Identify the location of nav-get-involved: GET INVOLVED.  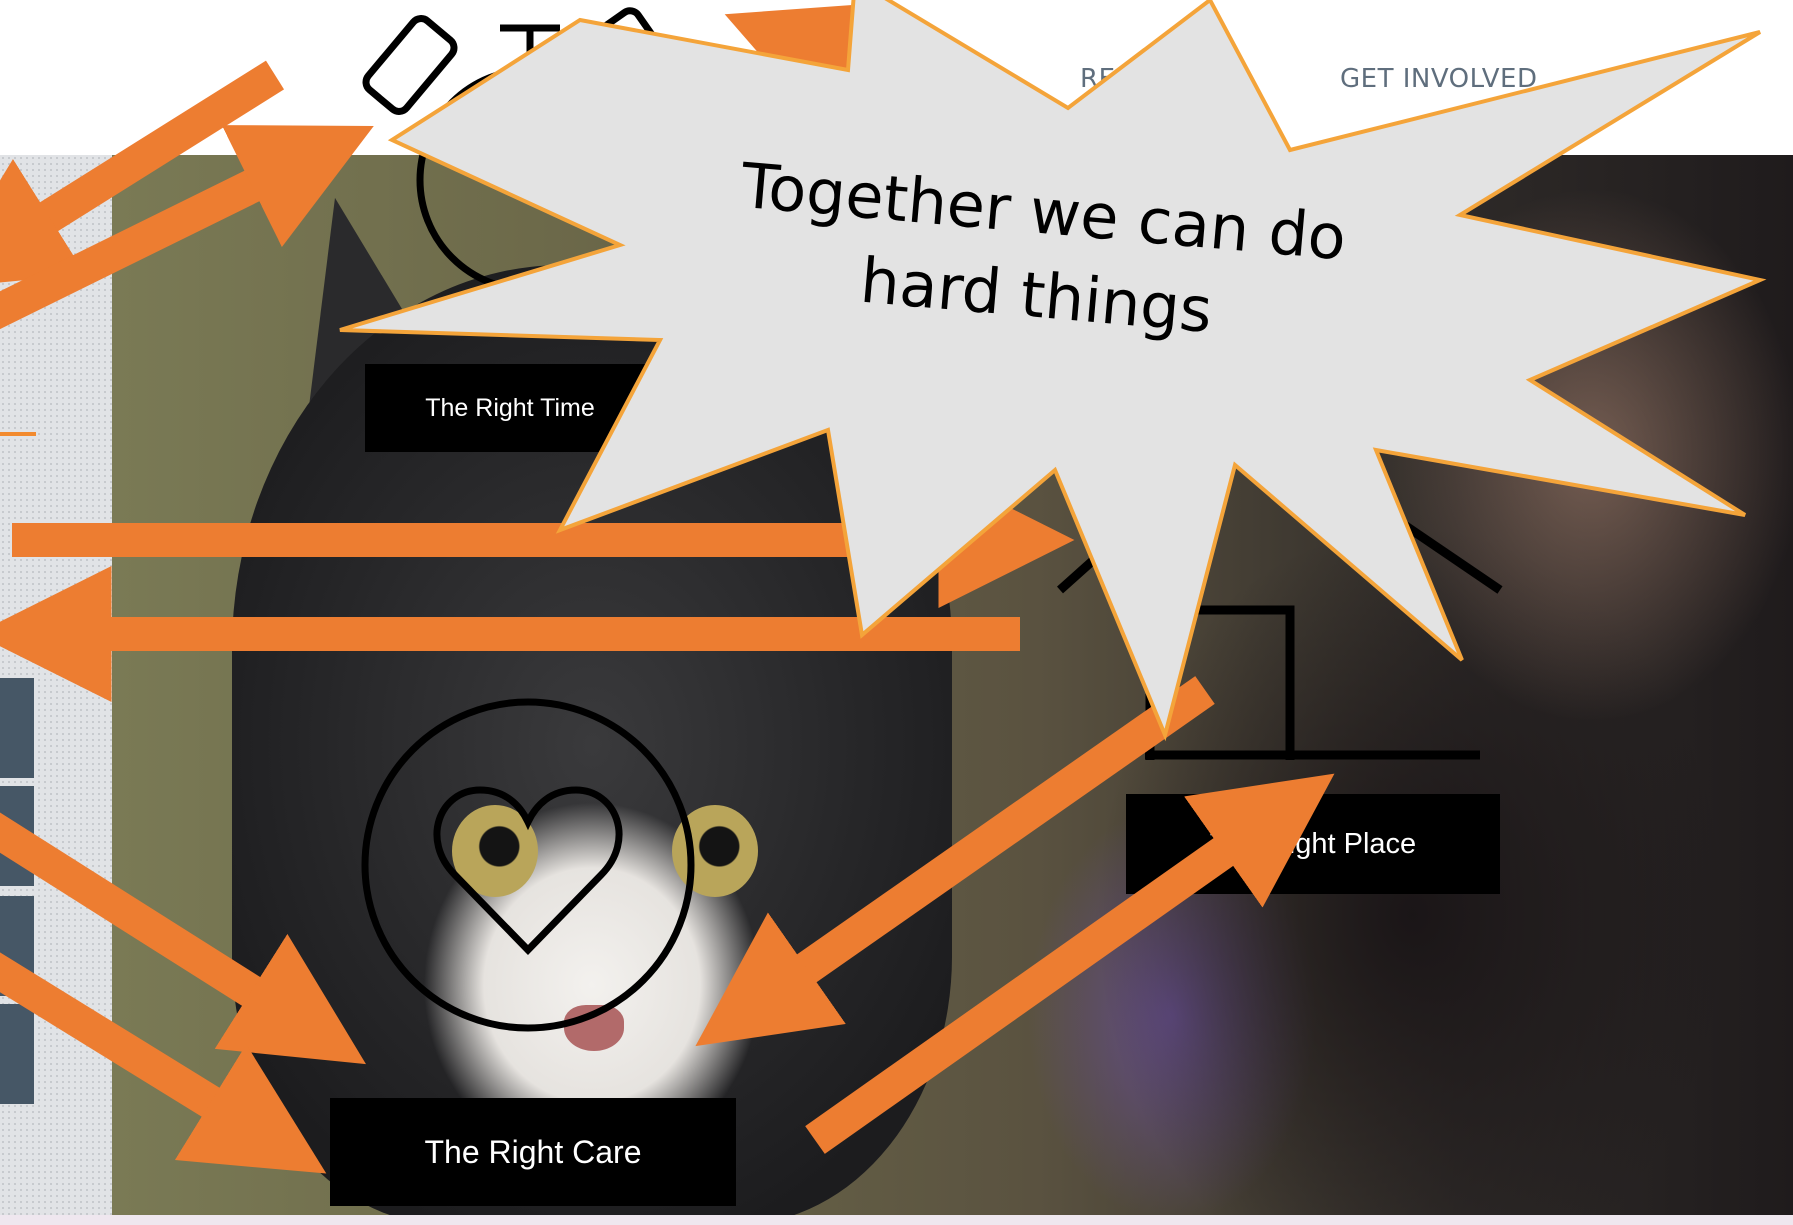
(1439, 79).